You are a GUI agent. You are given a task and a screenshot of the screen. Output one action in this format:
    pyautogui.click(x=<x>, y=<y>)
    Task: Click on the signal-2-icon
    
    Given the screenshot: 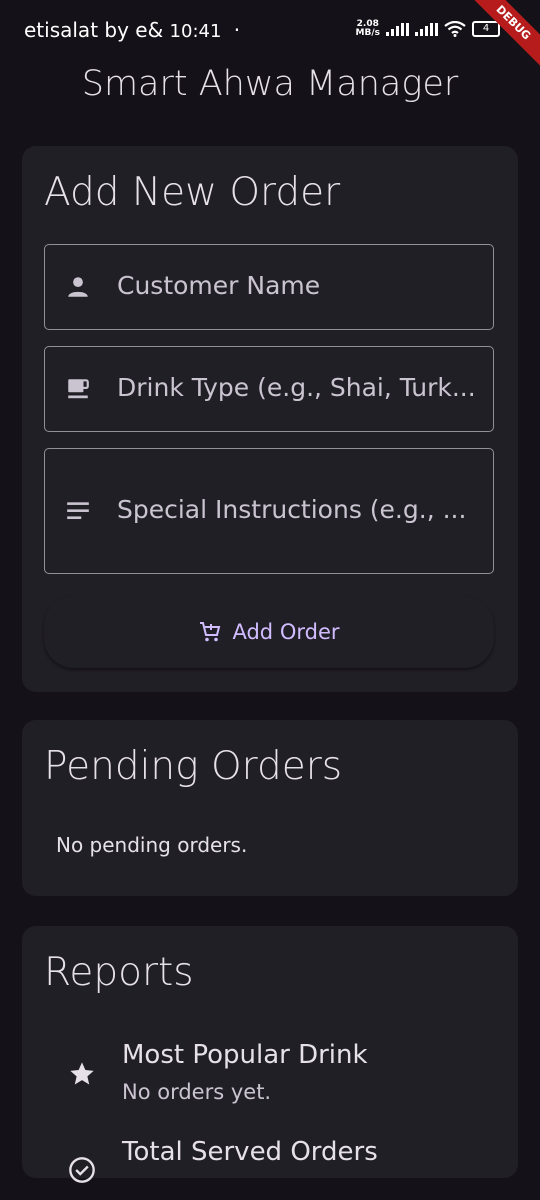 What is the action you would take?
    pyautogui.click(x=426, y=29)
    